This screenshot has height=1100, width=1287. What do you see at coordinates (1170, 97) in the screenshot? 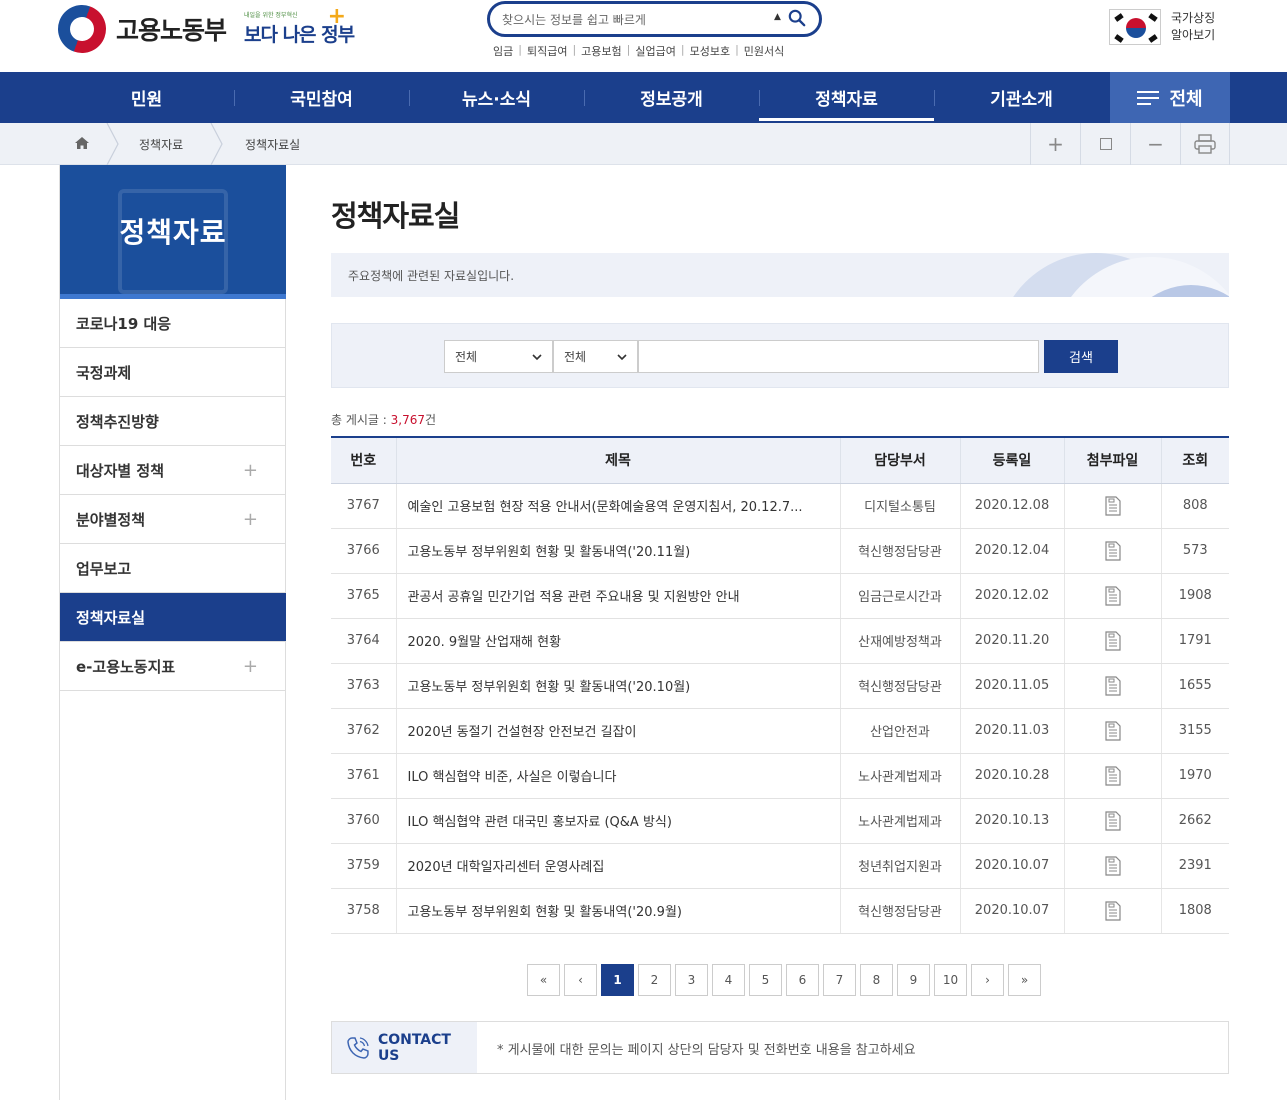
I see `all-menu-button: 전체` at bounding box center [1170, 97].